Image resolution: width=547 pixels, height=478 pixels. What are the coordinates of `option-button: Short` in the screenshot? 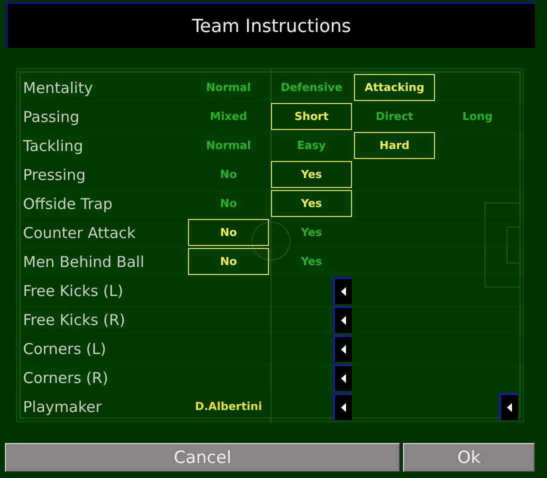 It's located at (311, 116).